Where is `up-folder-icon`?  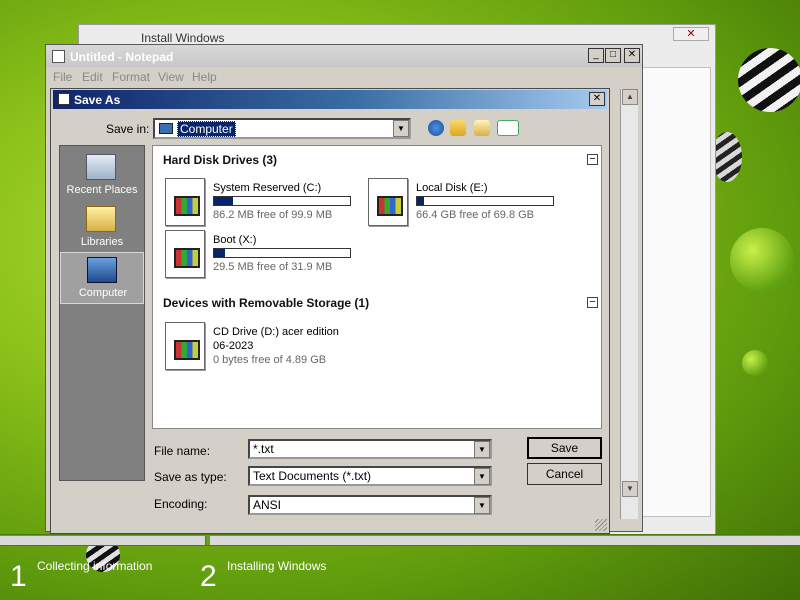
up-folder-icon is located at coordinates (458, 128).